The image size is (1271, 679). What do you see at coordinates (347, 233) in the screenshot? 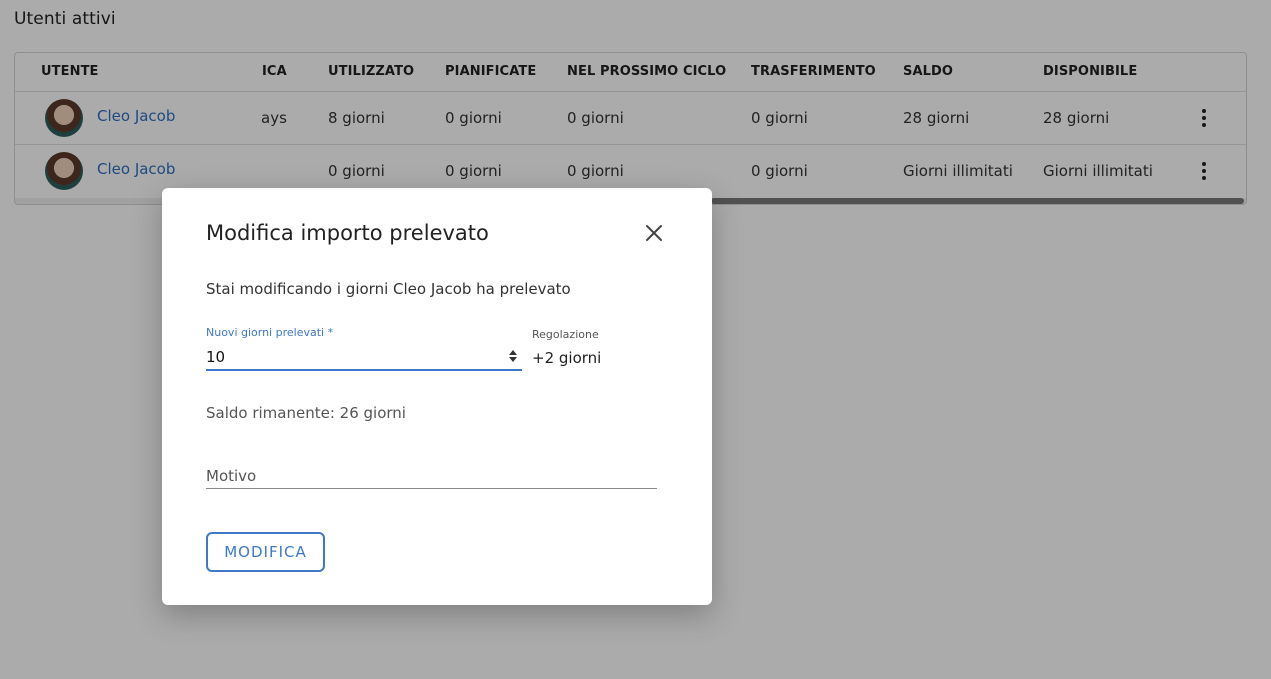
I see `dialog-title: Modifica importo prelevato` at bounding box center [347, 233].